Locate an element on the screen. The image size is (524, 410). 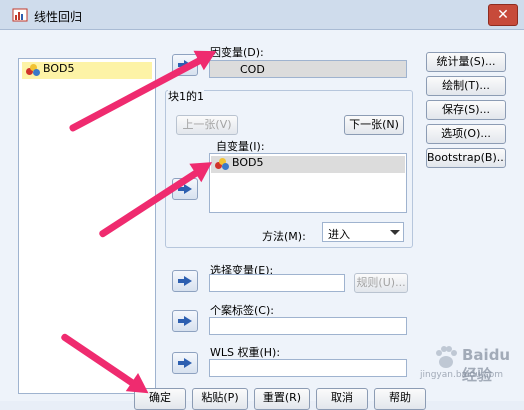
wls-label: WLS 权重(H): is located at coordinates (245, 352).